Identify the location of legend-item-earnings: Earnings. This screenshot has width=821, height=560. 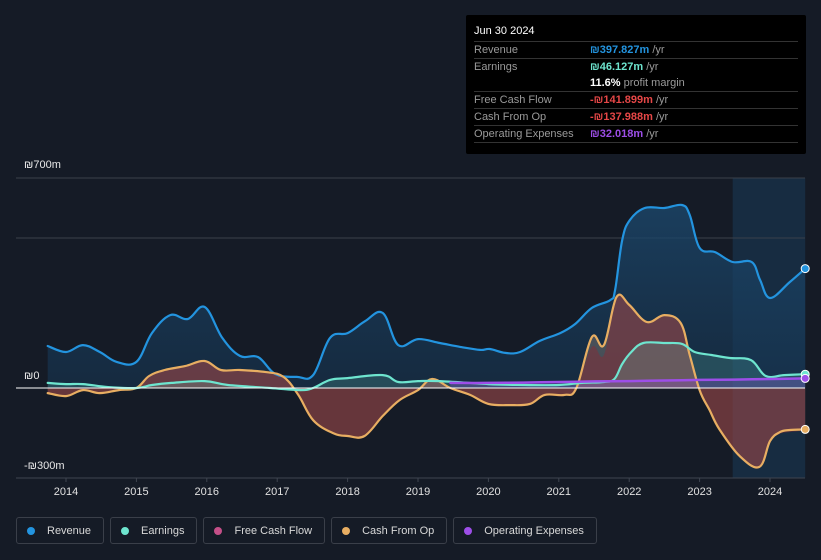
(154, 530).